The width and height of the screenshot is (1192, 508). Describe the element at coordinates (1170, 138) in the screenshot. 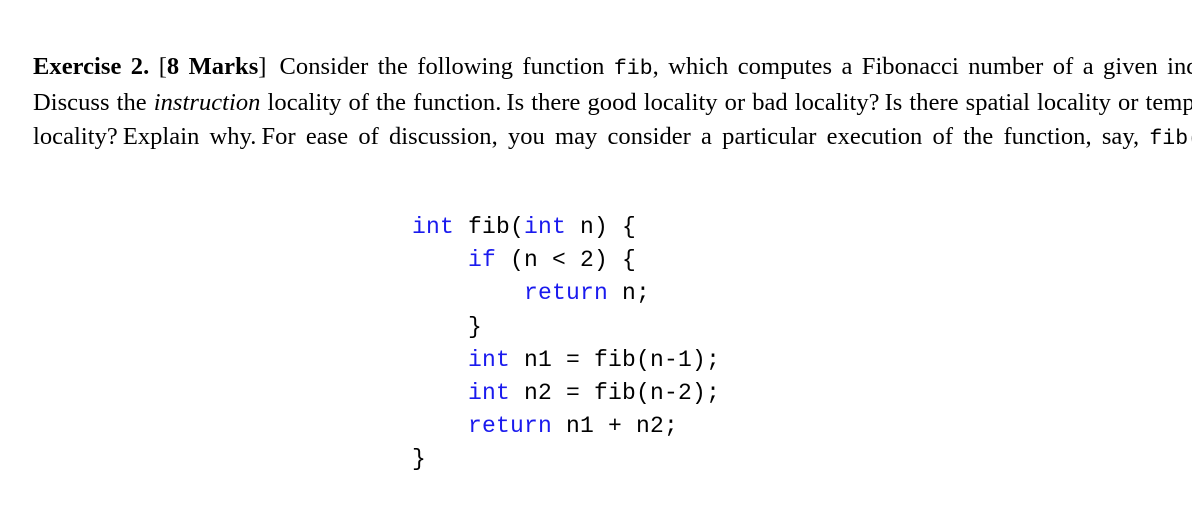

I see `inline-code-fib-4: fib(4)` at that location.